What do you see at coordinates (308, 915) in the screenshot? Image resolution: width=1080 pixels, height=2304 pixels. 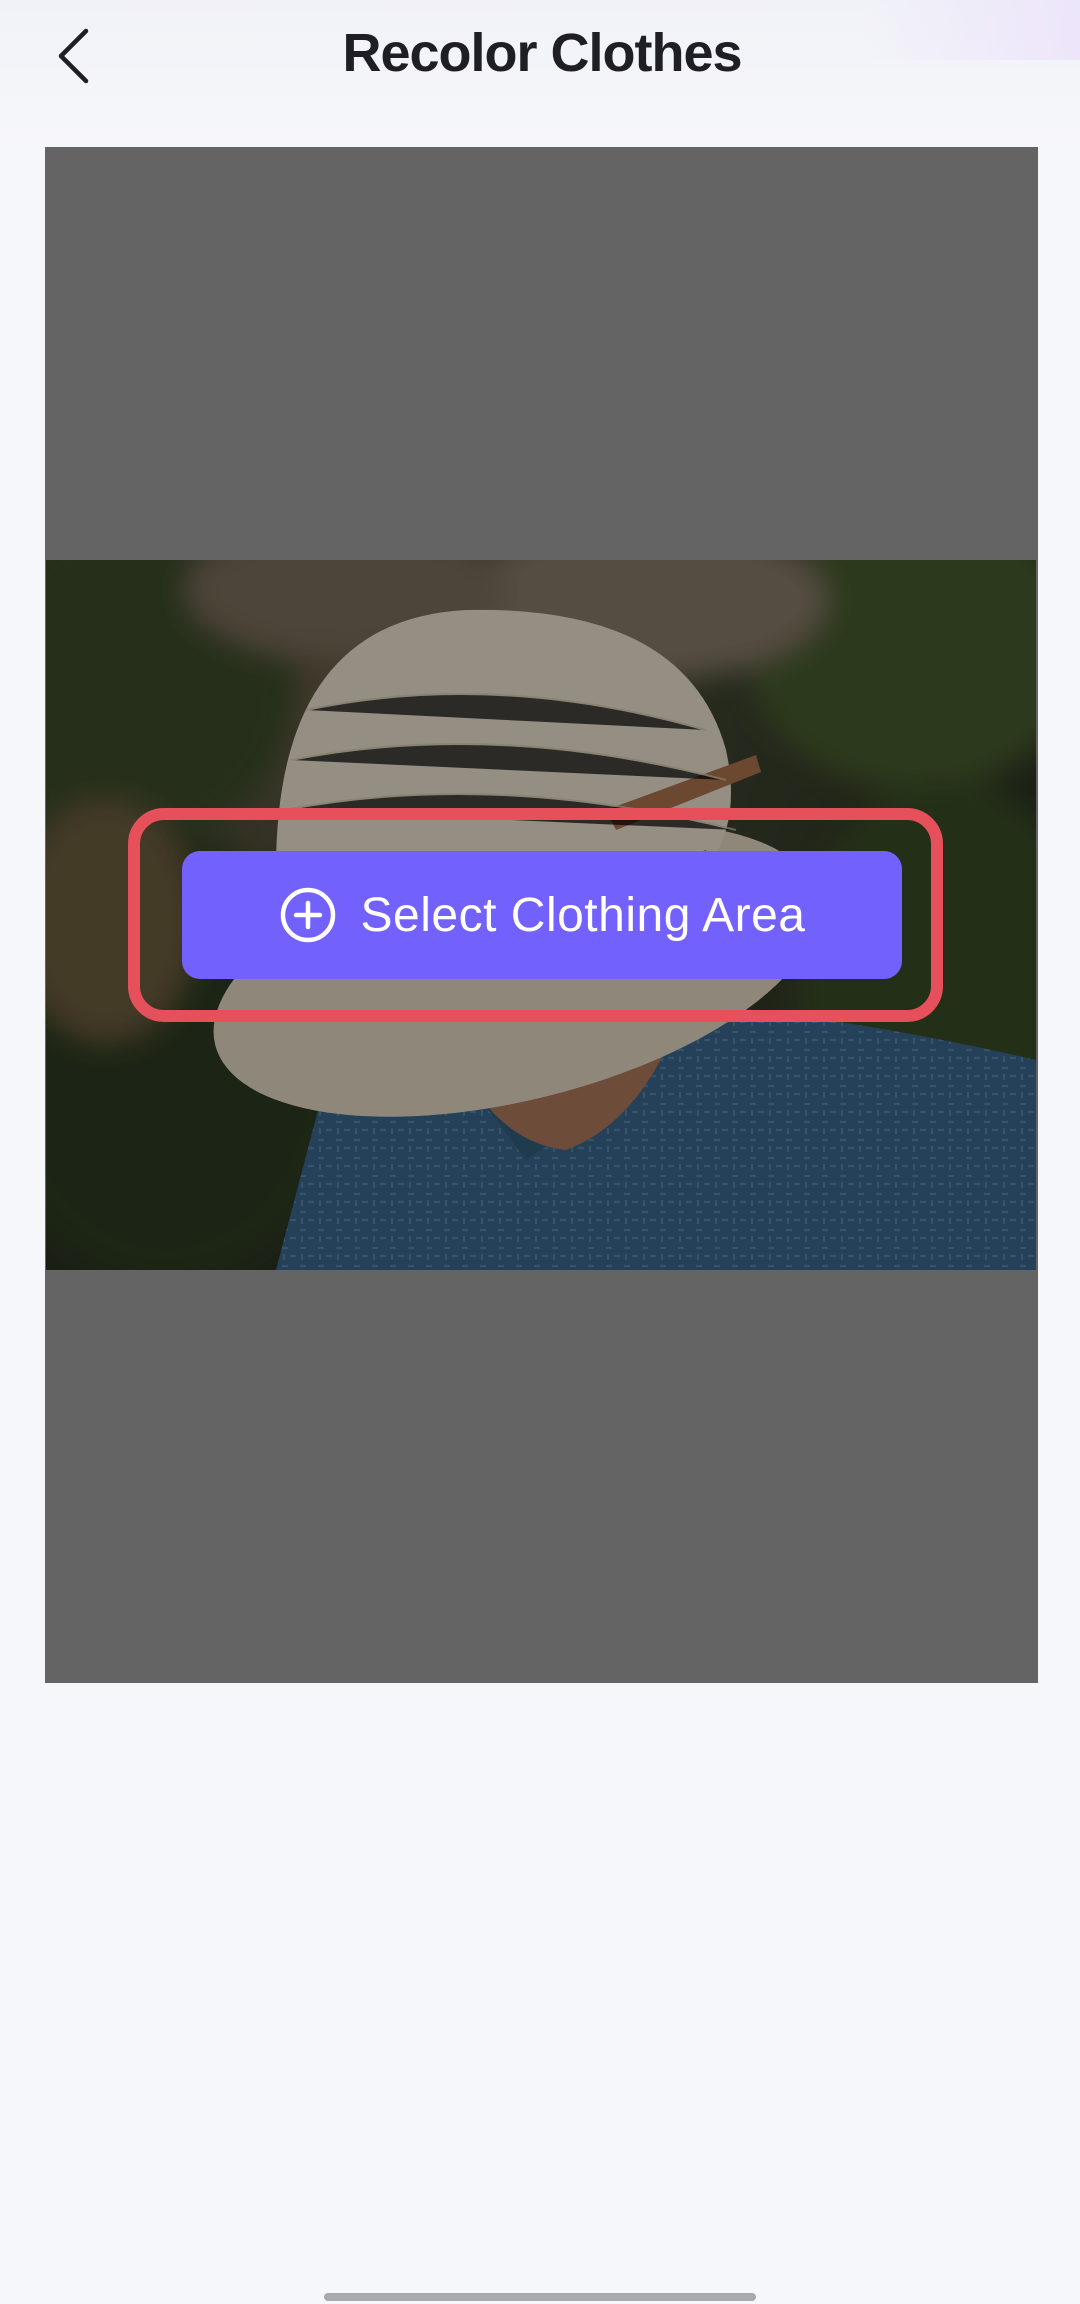 I see `plus-circle-icon` at bounding box center [308, 915].